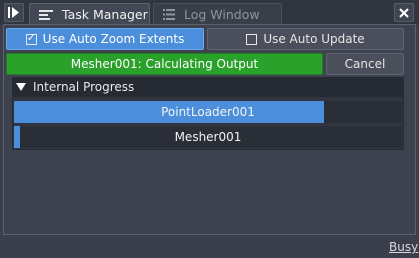  What do you see at coordinates (84, 87) in the screenshot?
I see `internal-progress-title: Internal Progress` at bounding box center [84, 87].